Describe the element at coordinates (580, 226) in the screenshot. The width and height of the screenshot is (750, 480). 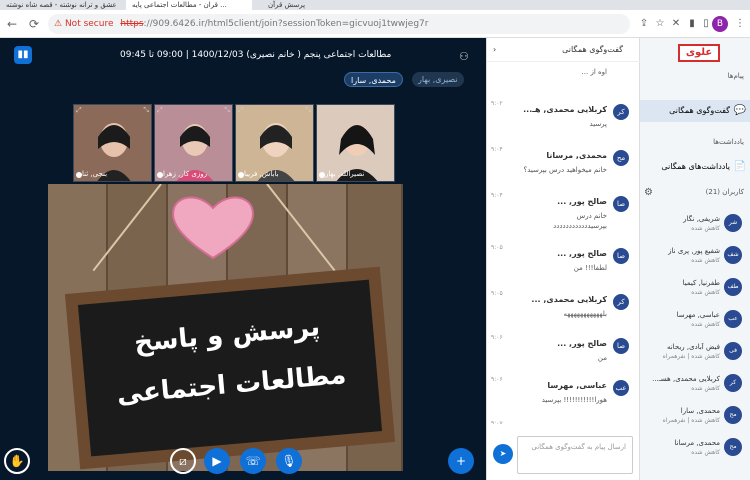
I see `message-text: بپرسیدددددددددددد` at that location.